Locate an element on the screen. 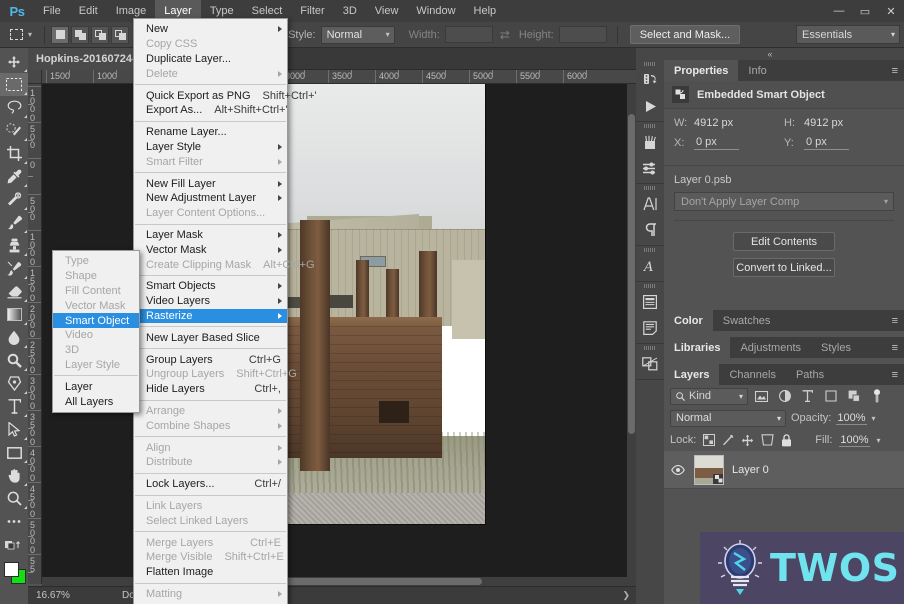 This screenshot has width=904, height=604. menu-item-quick-export-as-png: Quick Export as PNG Shift+Ctrl+' is located at coordinates (225, 95).